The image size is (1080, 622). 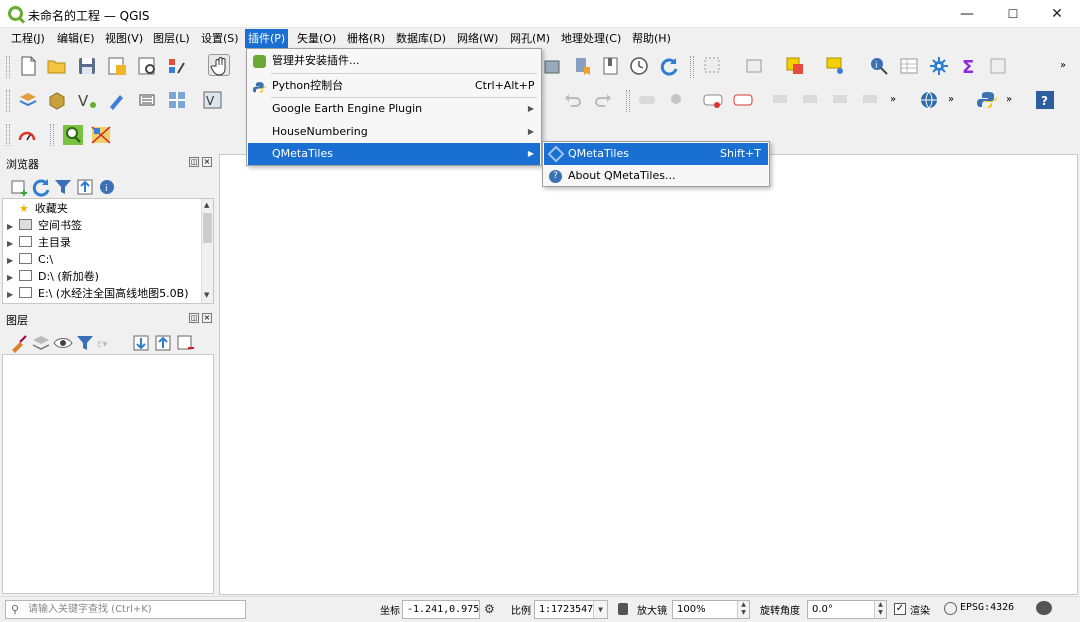 I want to click on filter-expression-icon: ε▾, so click(x=109, y=341).